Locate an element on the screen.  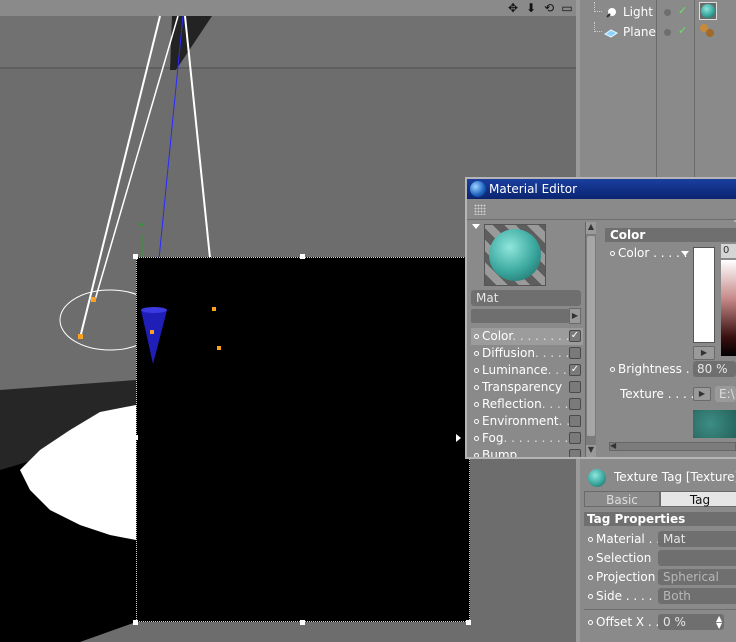
scroll-left-icon: ◀ is located at coordinates (615, 445).